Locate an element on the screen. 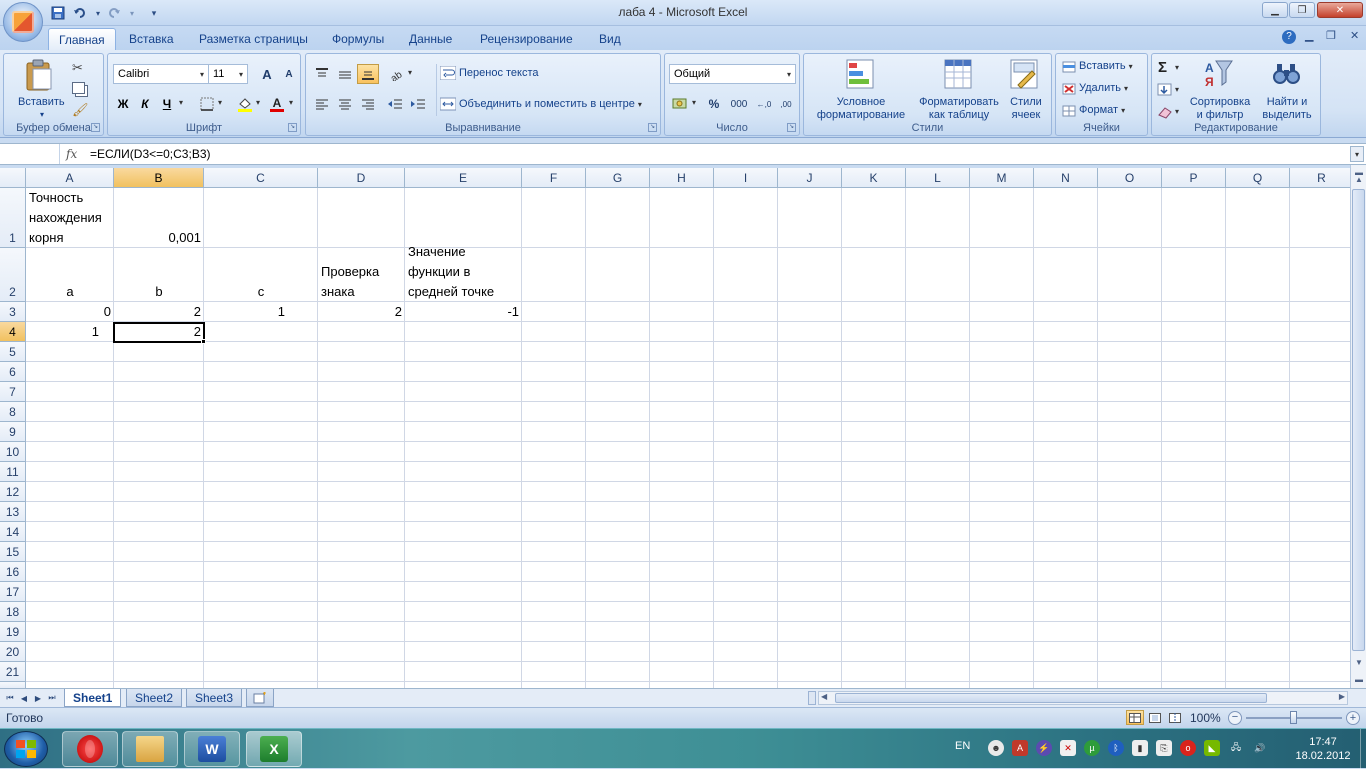  ribbon-close-icon: ✕ is located at coordinates (1354, 35).